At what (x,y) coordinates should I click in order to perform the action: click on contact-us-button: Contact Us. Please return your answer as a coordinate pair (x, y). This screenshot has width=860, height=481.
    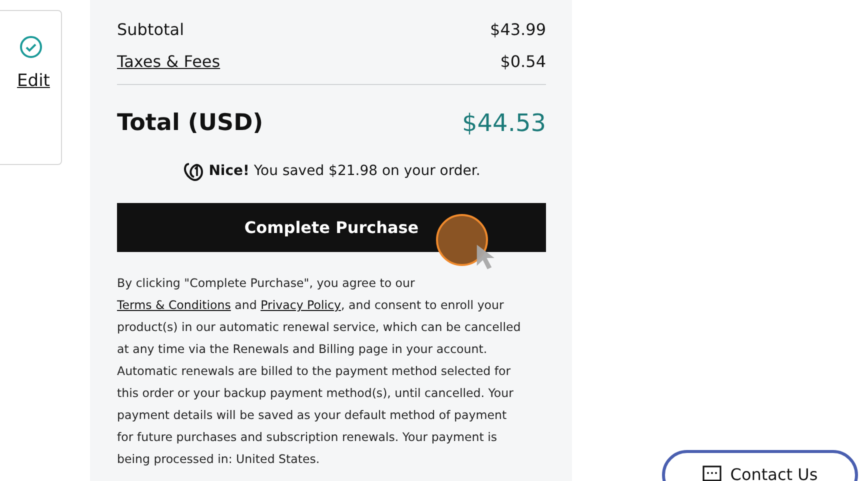
    Looking at the image, I should click on (760, 465).